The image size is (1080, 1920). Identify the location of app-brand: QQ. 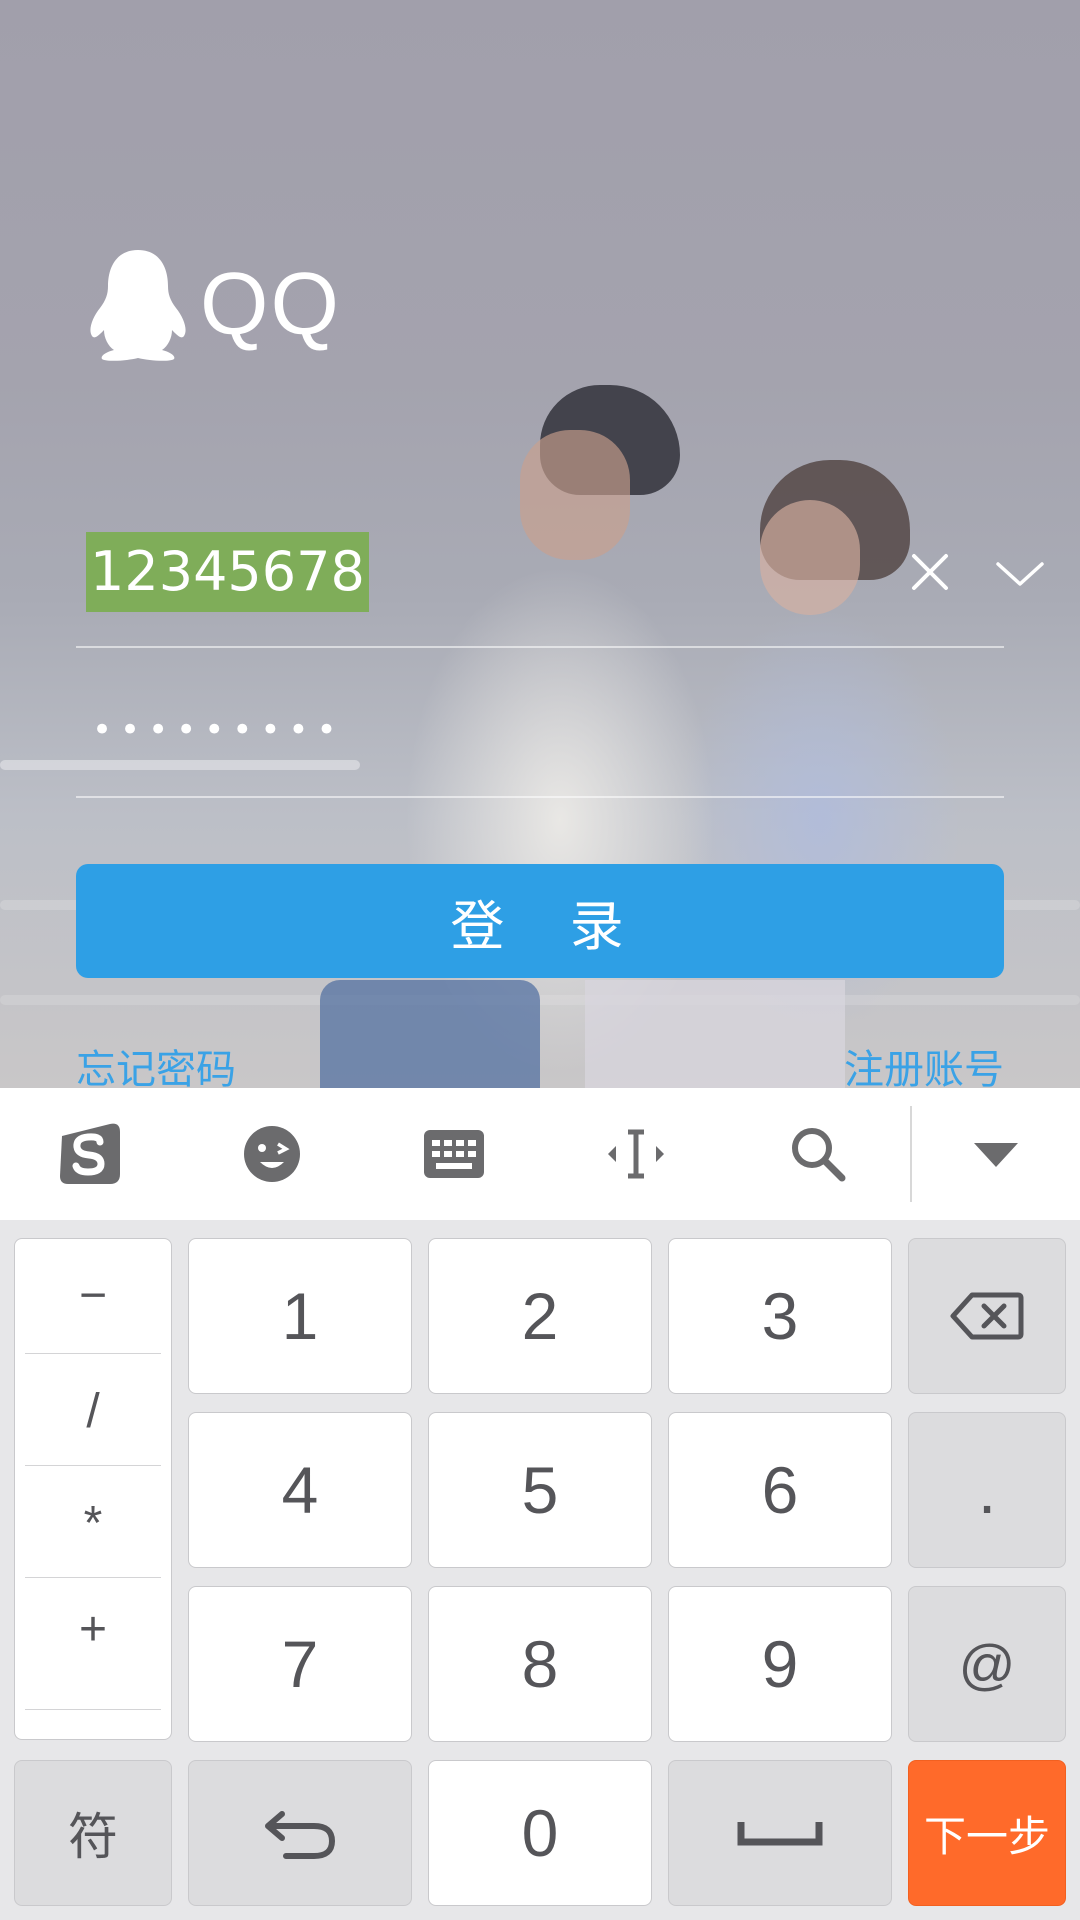
(213, 304).